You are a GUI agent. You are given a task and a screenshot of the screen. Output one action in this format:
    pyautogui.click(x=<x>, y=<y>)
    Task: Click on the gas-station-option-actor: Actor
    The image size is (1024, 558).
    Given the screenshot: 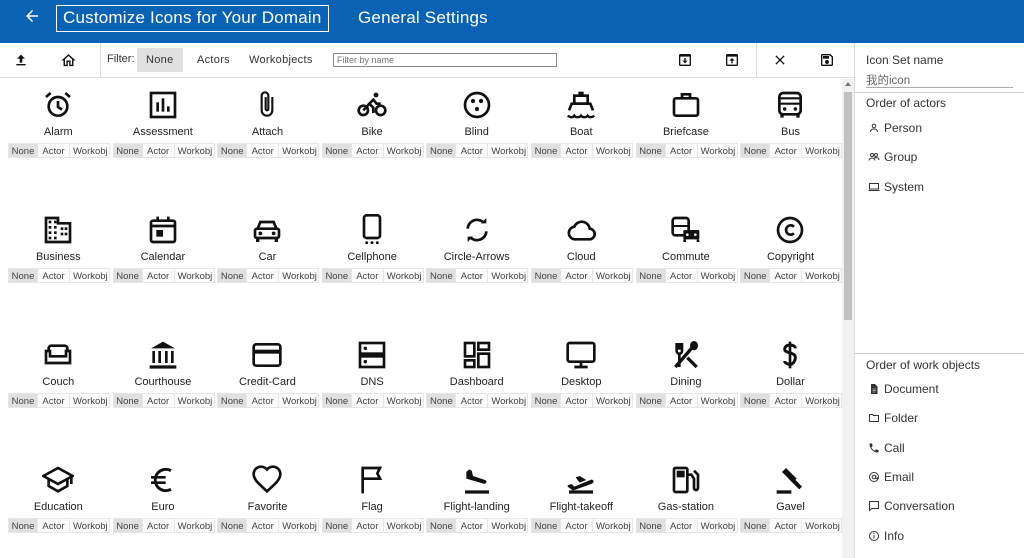 What is the action you would take?
    pyautogui.click(x=681, y=525)
    